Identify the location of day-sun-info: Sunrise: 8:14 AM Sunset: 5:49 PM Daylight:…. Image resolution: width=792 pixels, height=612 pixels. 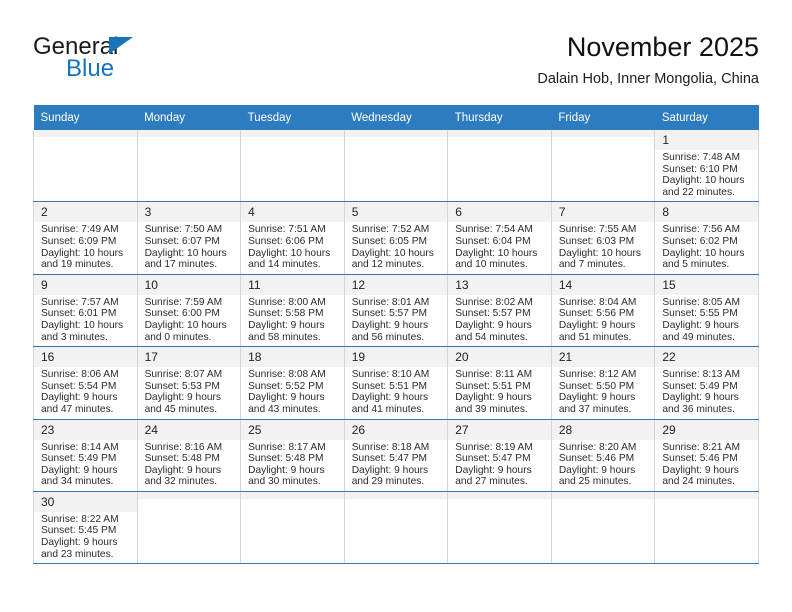
(85, 465).